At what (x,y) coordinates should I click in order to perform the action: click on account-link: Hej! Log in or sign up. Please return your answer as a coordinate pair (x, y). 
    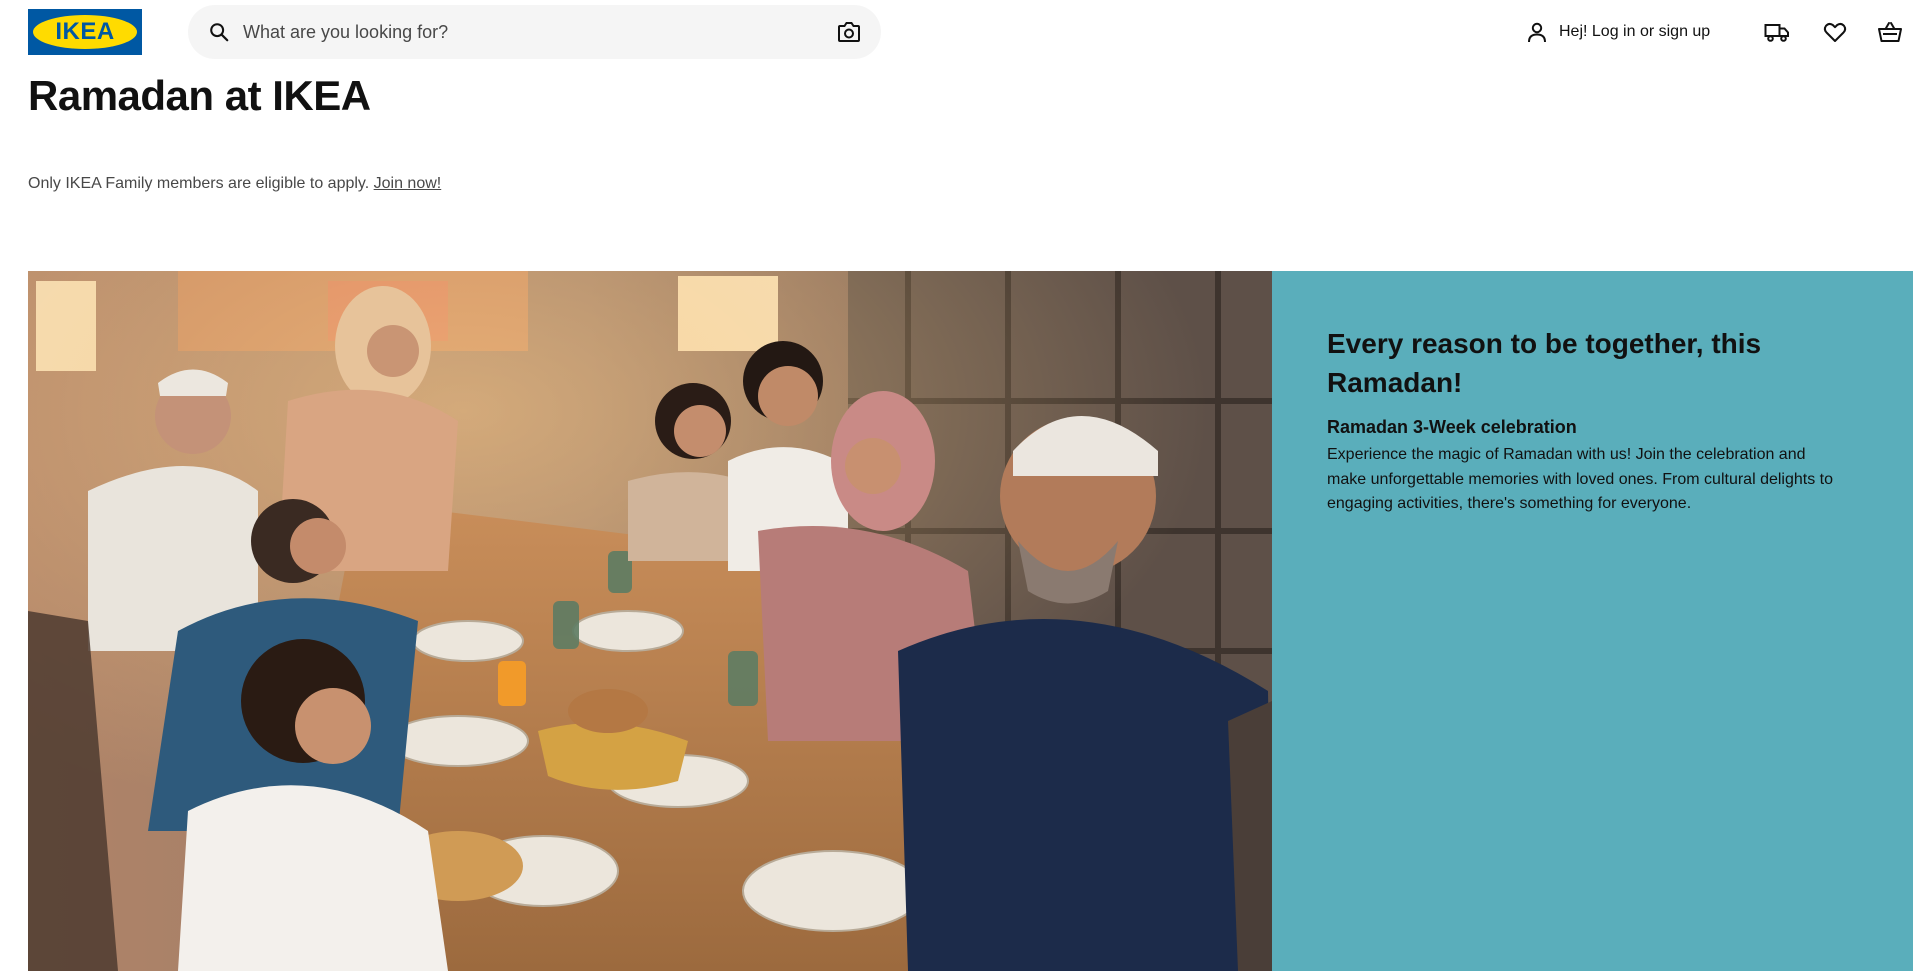
    Looking at the image, I should click on (1617, 32).